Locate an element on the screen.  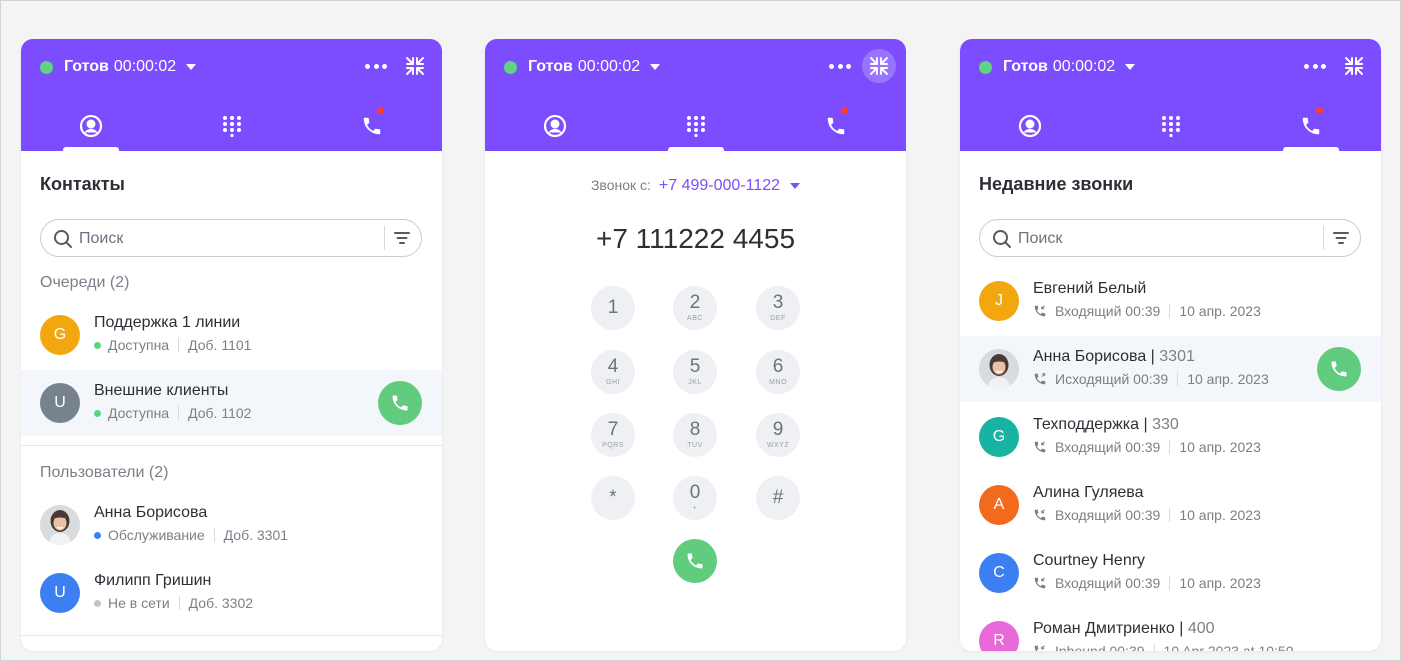
dialpad-key: 1 is located at coordinates (613, 308).